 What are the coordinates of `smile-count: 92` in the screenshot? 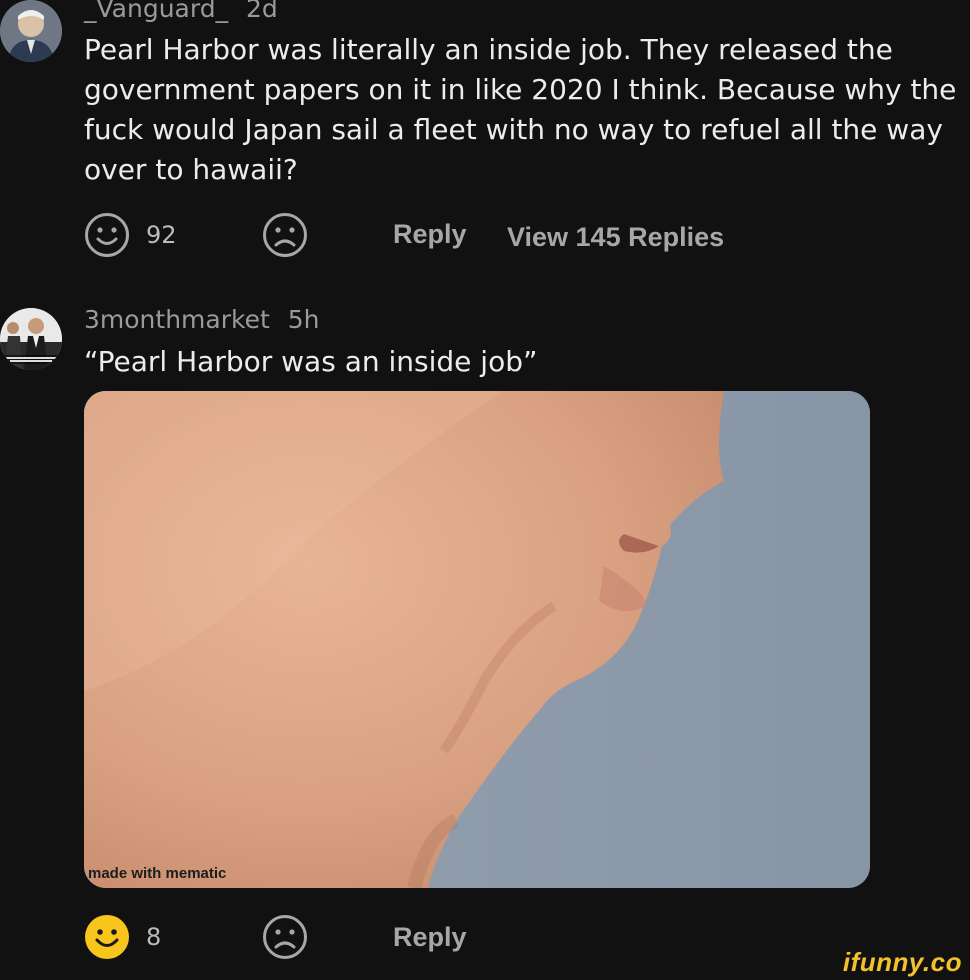 It's located at (161, 235).